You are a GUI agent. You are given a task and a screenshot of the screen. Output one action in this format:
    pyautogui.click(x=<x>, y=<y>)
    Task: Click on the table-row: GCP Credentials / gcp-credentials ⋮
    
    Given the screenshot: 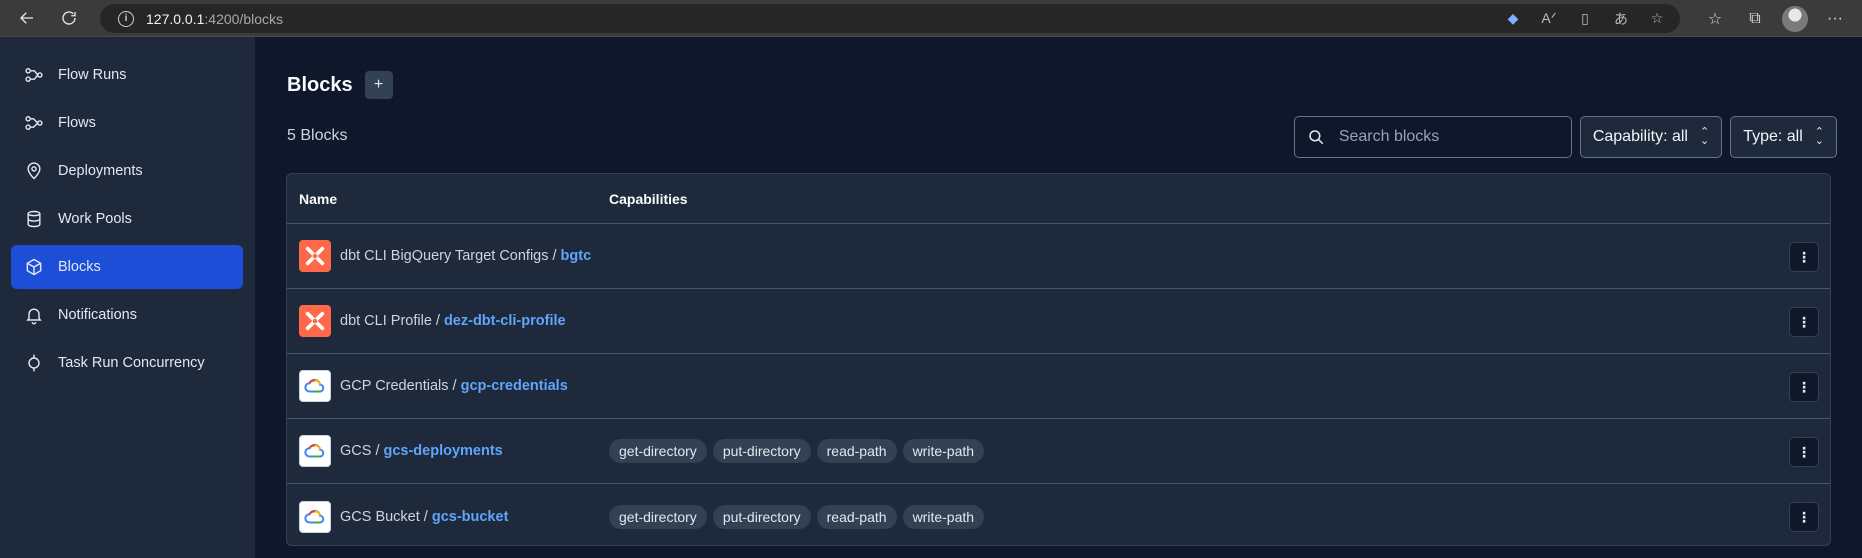 What is the action you would take?
    pyautogui.click(x=1058, y=386)
    